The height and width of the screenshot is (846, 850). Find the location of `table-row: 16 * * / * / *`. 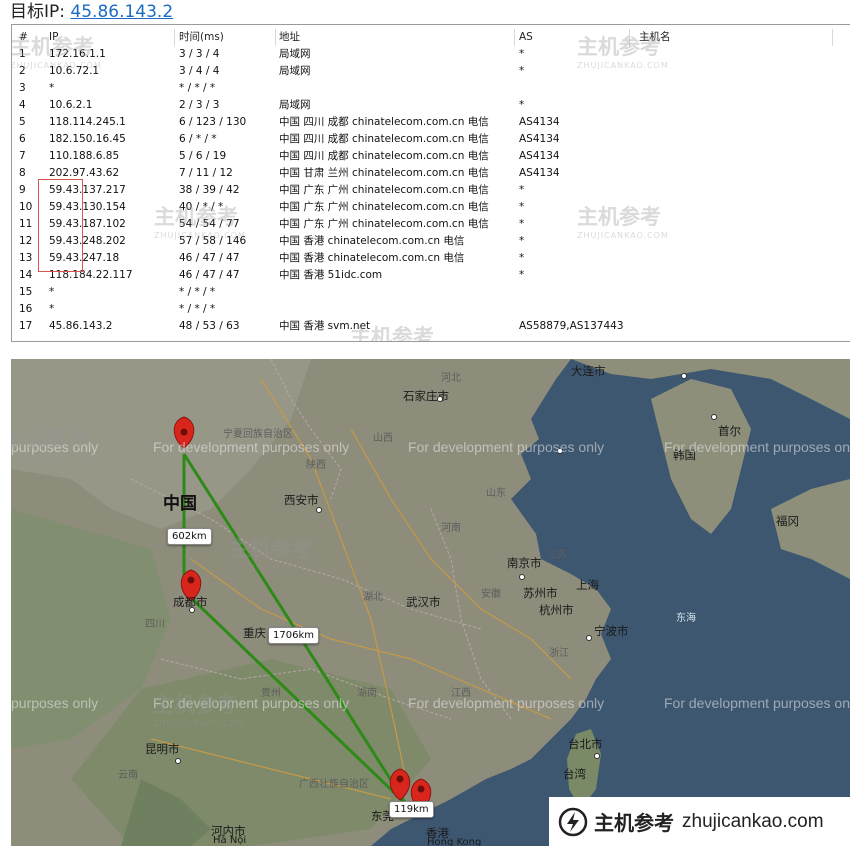

table-row: 16 * * / * / * is located at coordinates (431, 309).